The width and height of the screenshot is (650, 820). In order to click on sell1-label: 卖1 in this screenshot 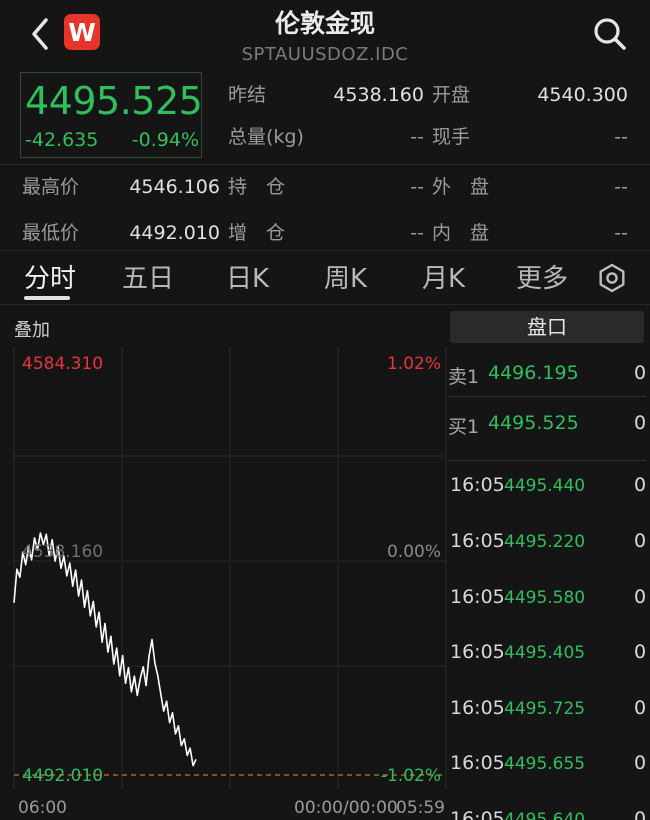, I will do `click(464, 377)`.